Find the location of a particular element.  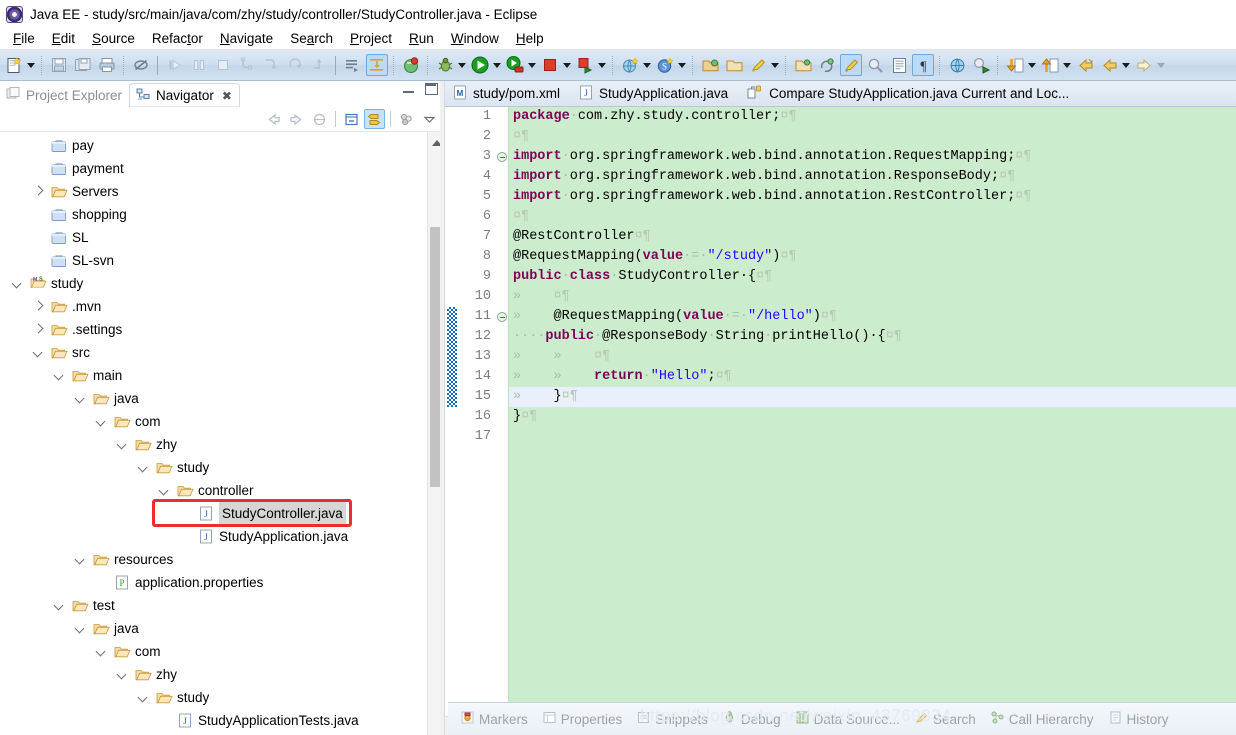

pencil-icon is located at coordinates (851, 65).